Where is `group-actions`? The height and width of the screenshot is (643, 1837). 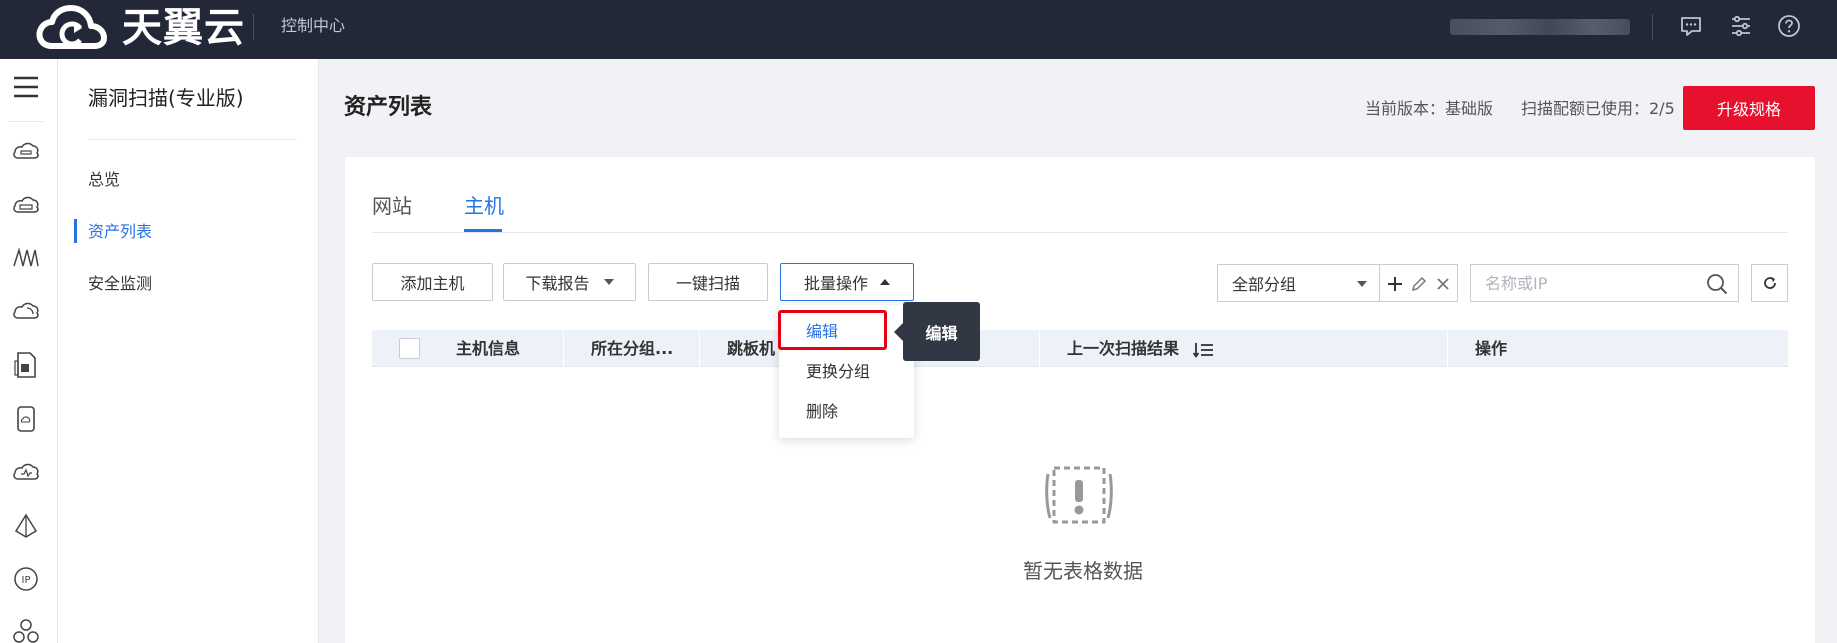 group-actions is located at coordinates (1419, 283).